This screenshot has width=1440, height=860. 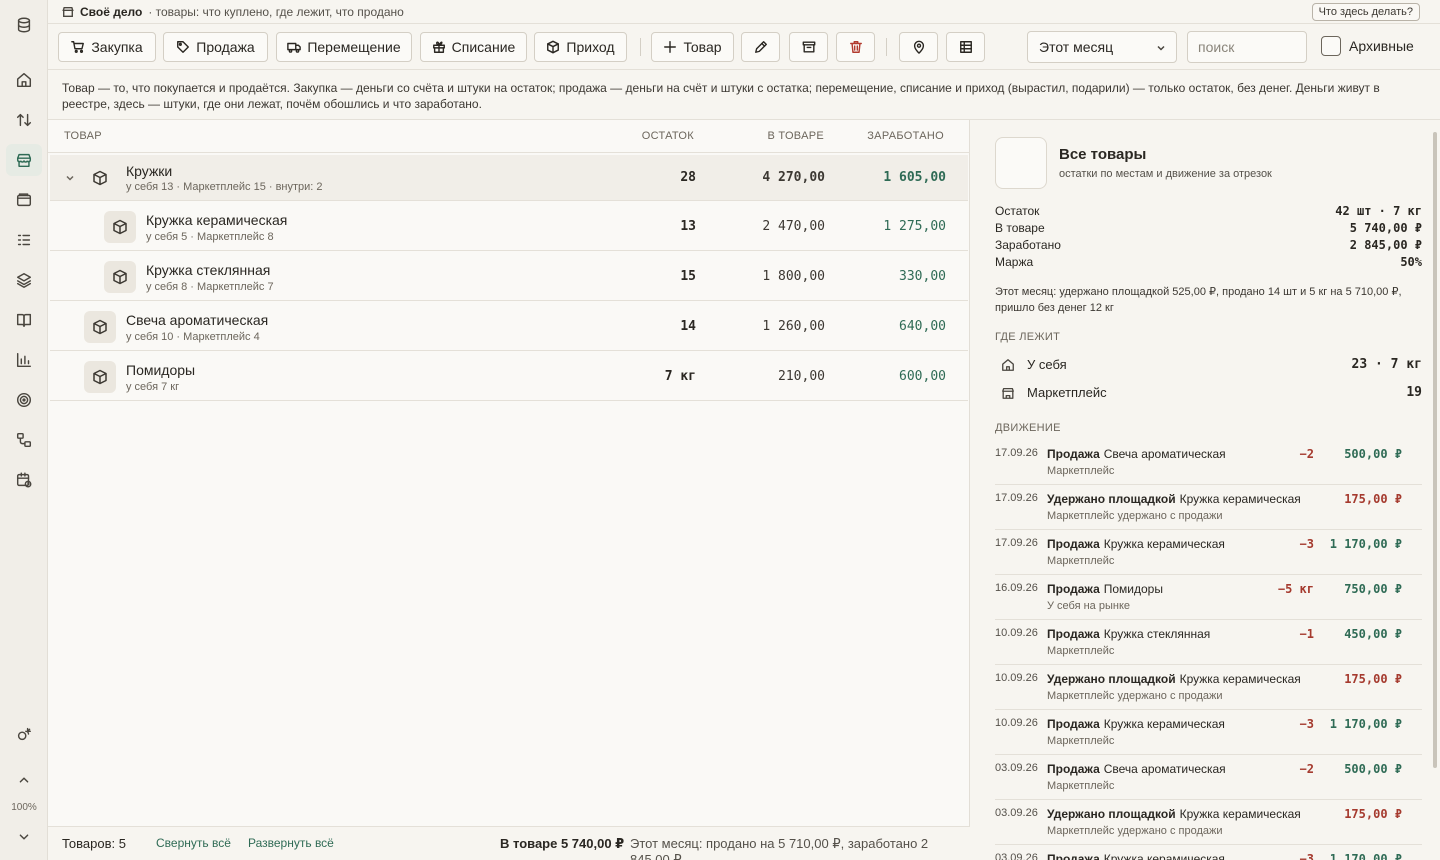 I want to click on movement-kind: Удержано площадкой, so click(x=1111, y=814).